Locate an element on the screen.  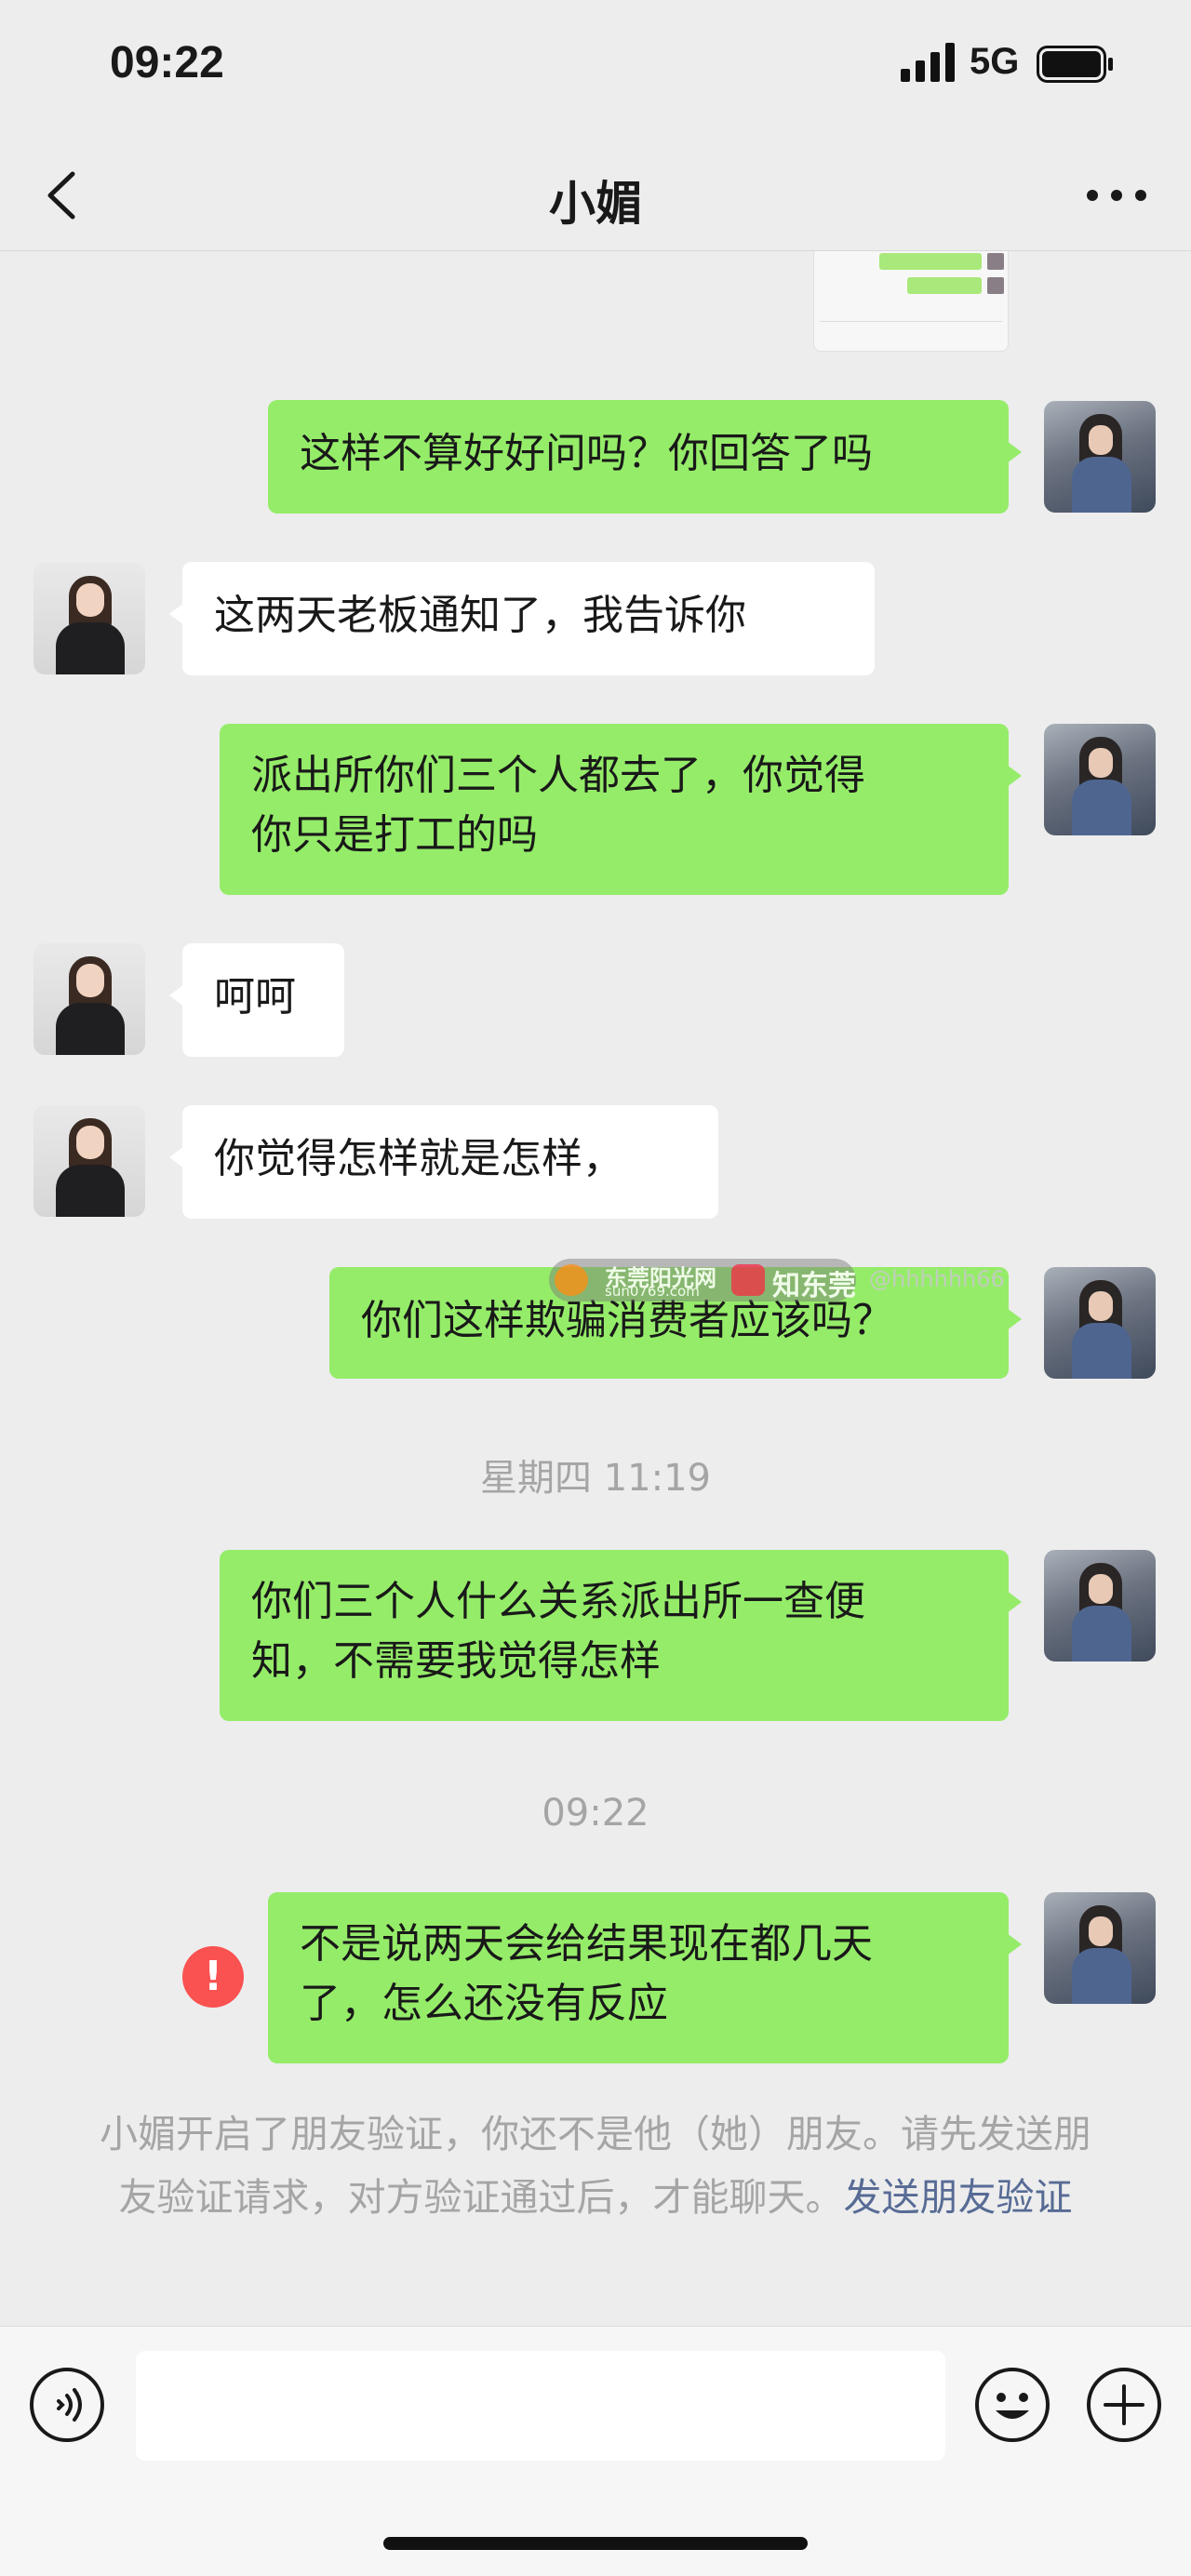
nav-bar: 小媚 is located at coordinates (595, 193).